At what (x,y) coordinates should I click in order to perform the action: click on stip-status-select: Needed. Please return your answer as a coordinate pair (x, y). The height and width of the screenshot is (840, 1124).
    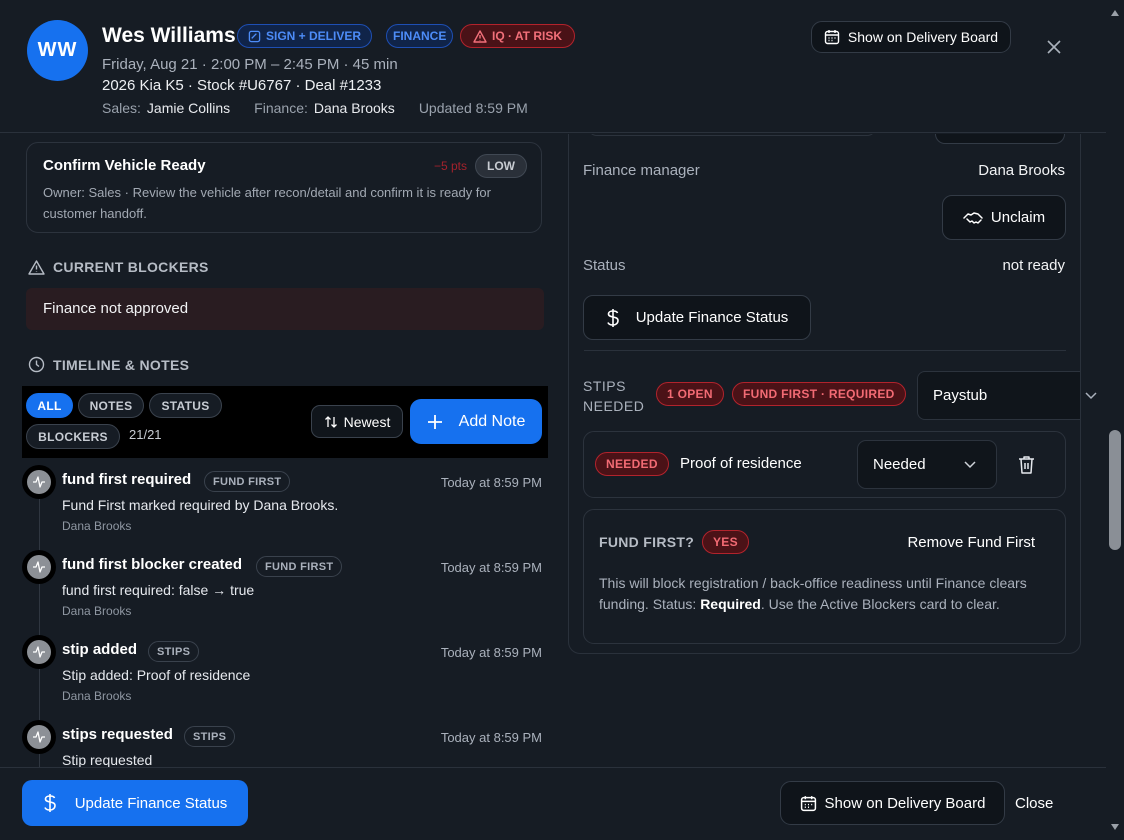
    Looking at the image, I should click on (927, 464).